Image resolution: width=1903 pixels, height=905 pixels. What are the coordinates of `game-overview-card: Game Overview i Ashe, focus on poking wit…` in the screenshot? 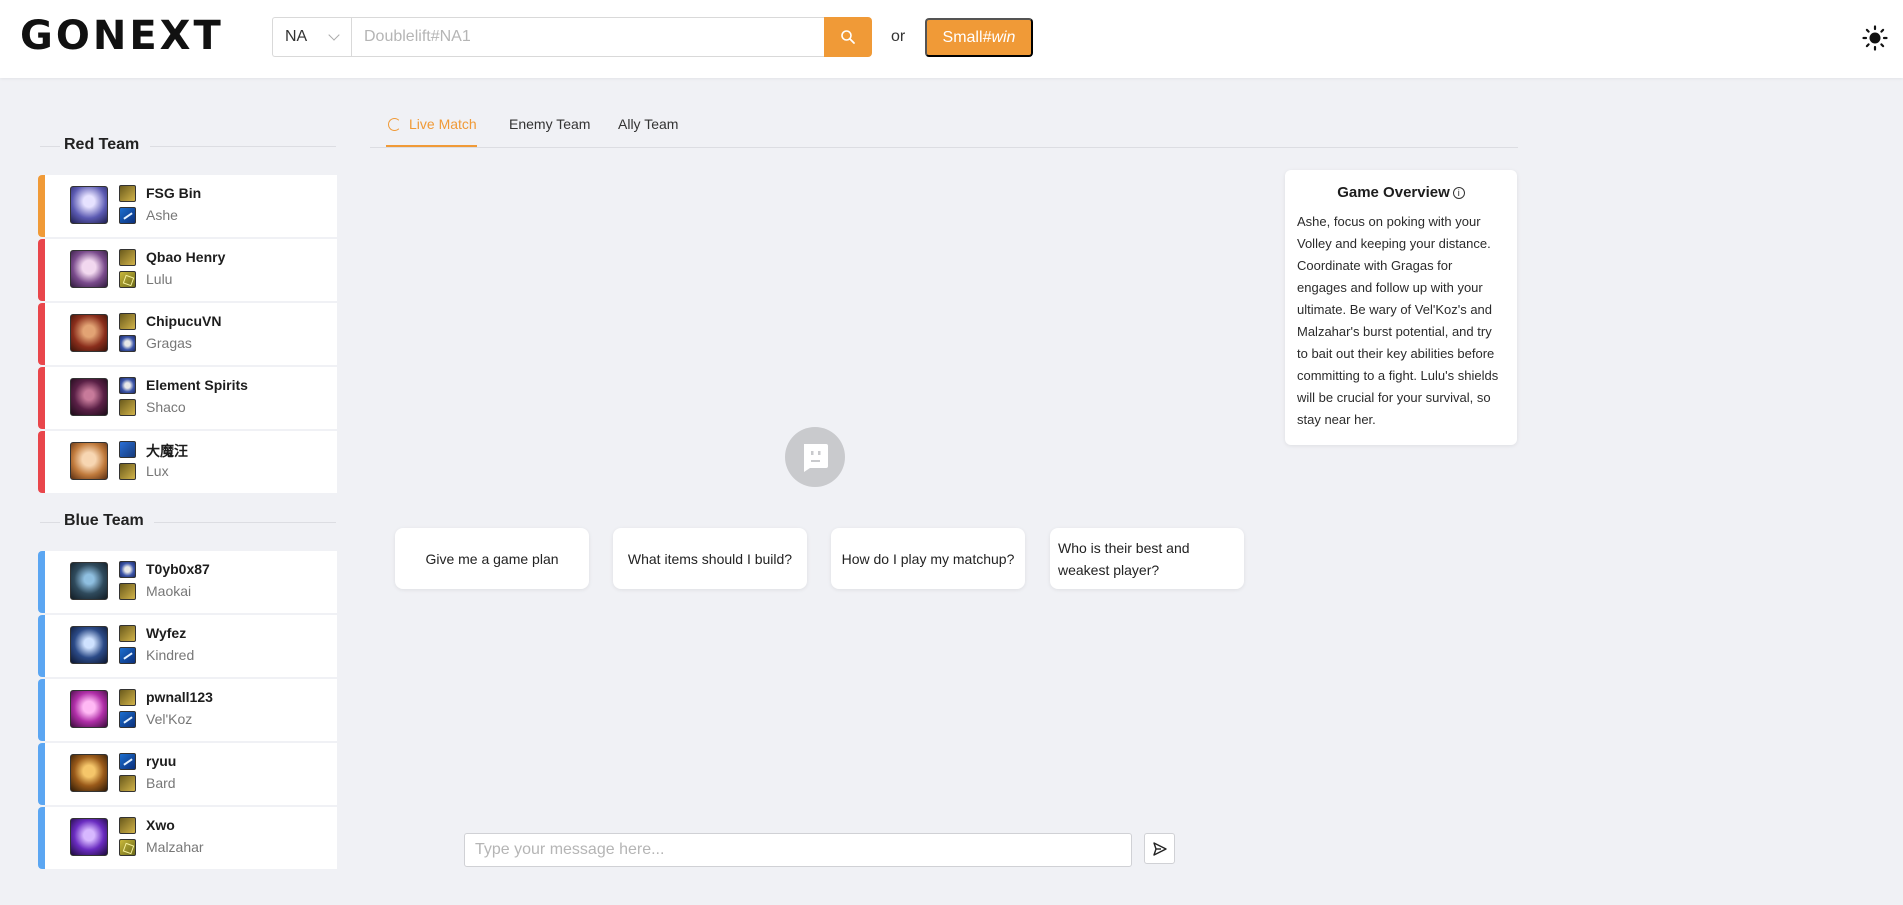 It's located at (1401, 307).